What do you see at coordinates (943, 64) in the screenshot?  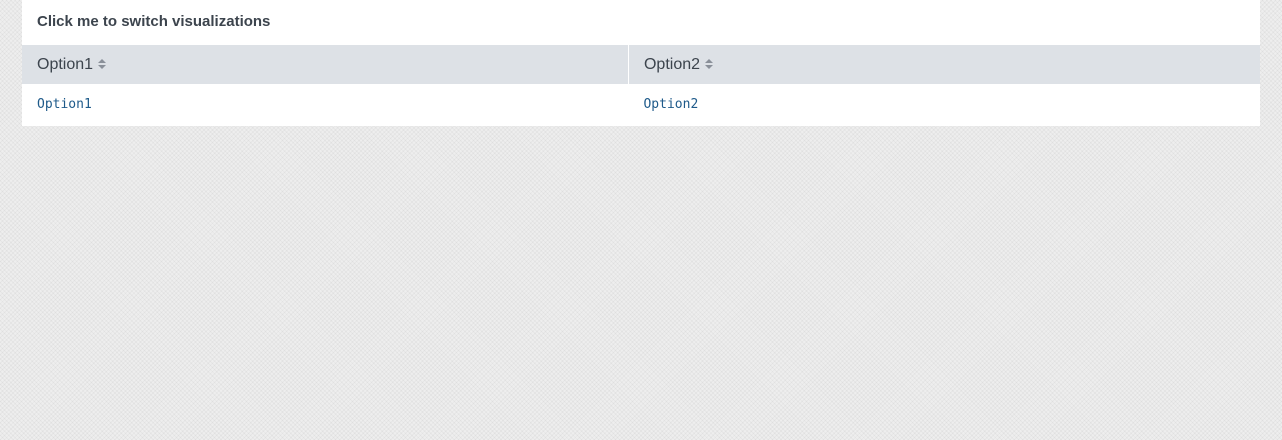 I see `column-header-option2: Option2` at bounding box center [943, 64].